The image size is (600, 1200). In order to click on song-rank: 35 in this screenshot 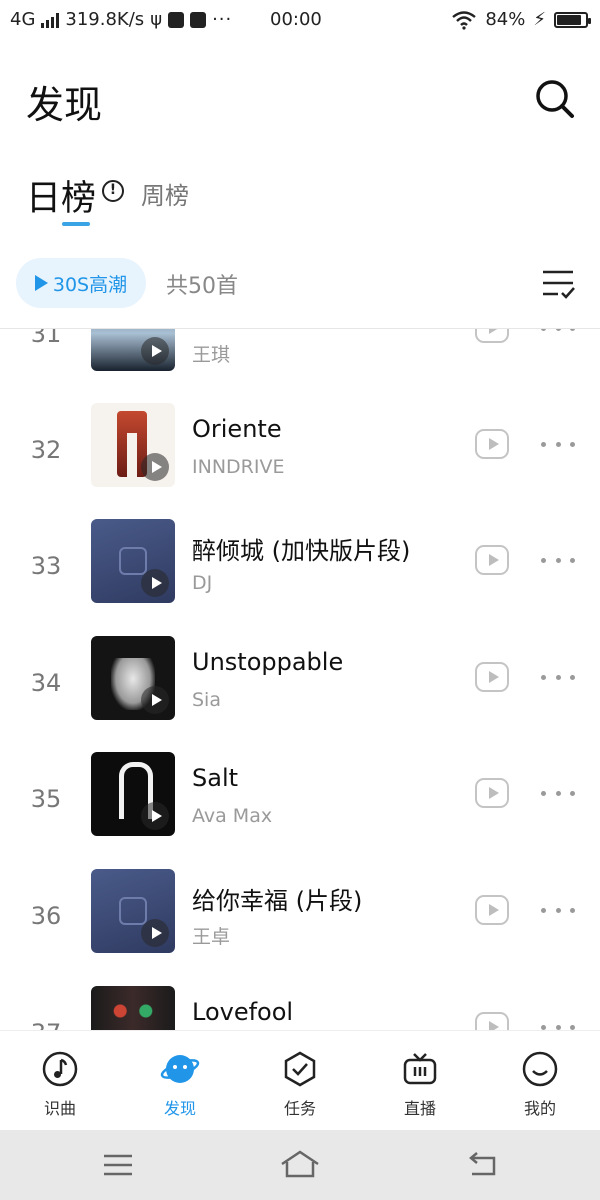, I will do `click(46, 799)`.